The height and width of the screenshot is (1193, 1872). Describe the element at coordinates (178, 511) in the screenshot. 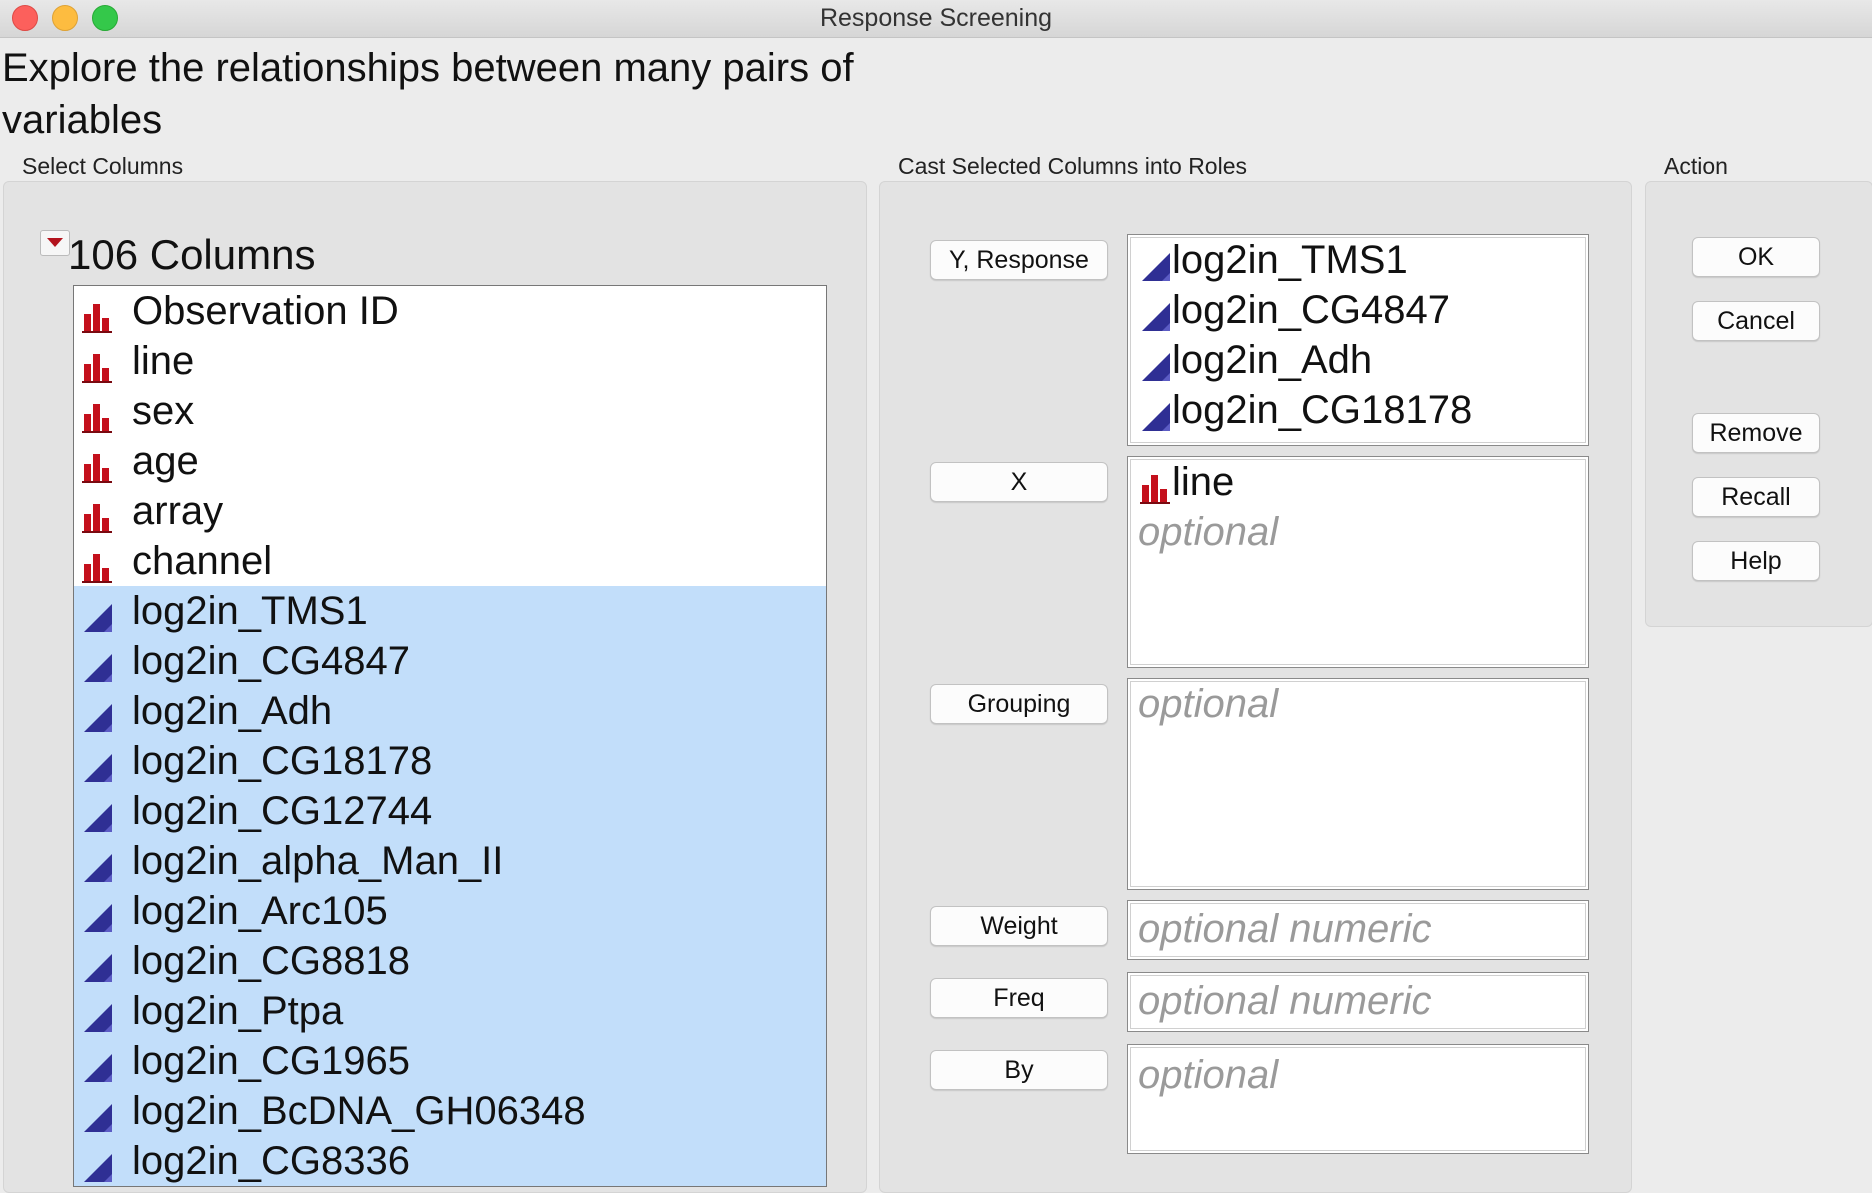

I see `column-list-item-label: array` at that location.